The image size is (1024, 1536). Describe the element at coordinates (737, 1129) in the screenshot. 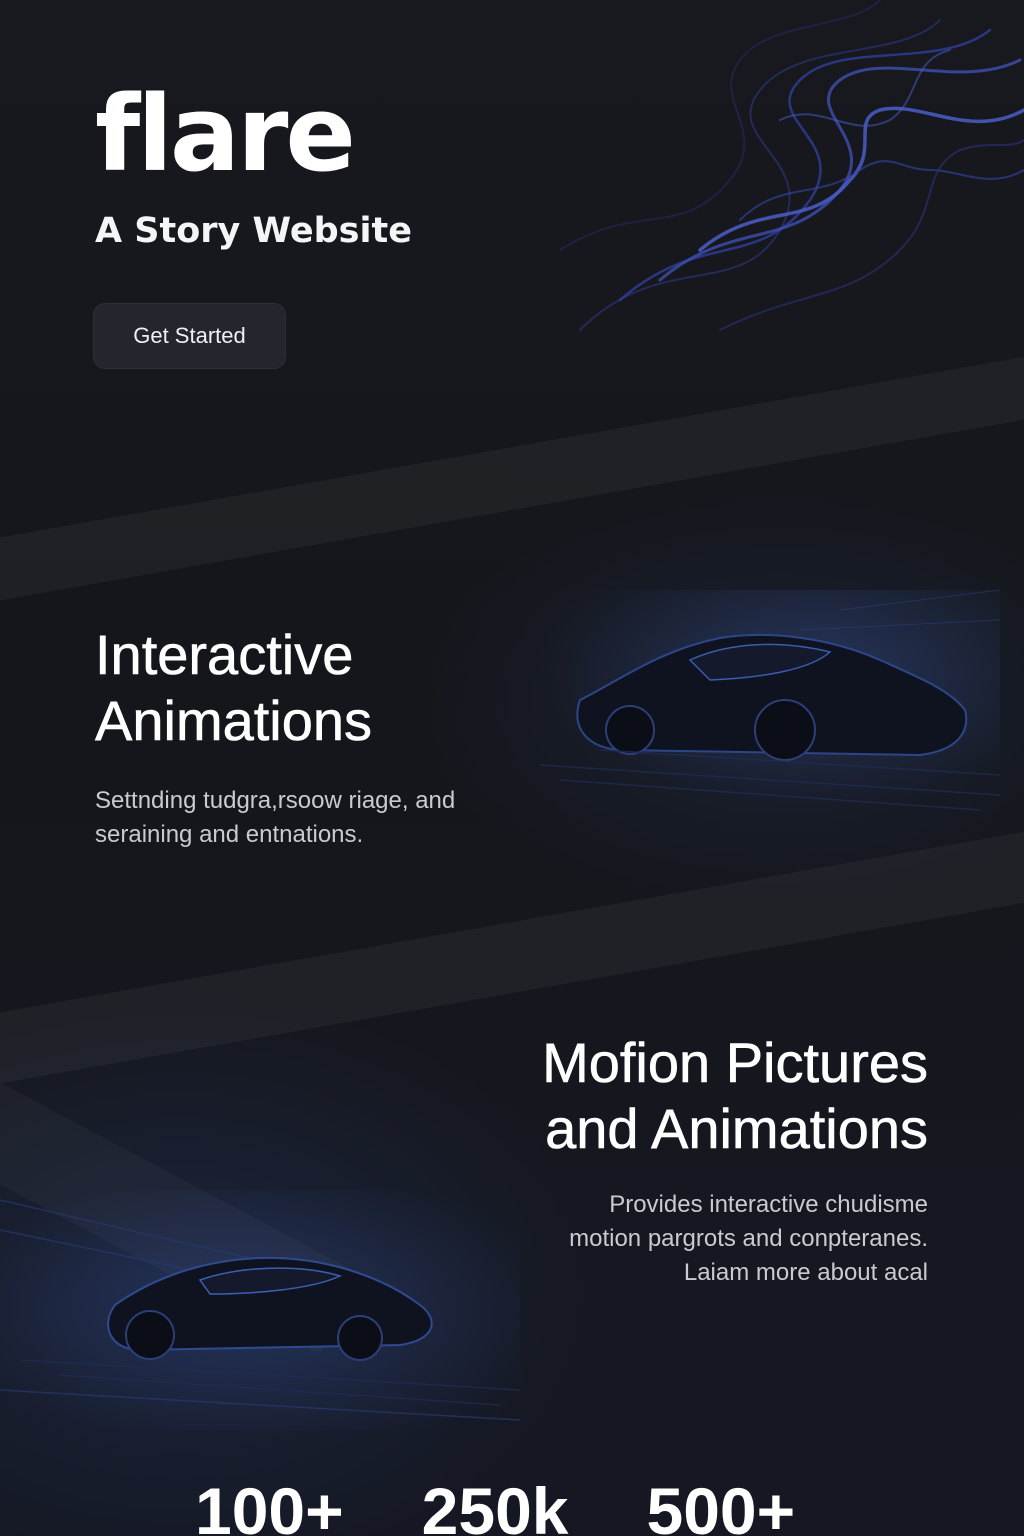

I see `section-title-line: and Animations` at that location.